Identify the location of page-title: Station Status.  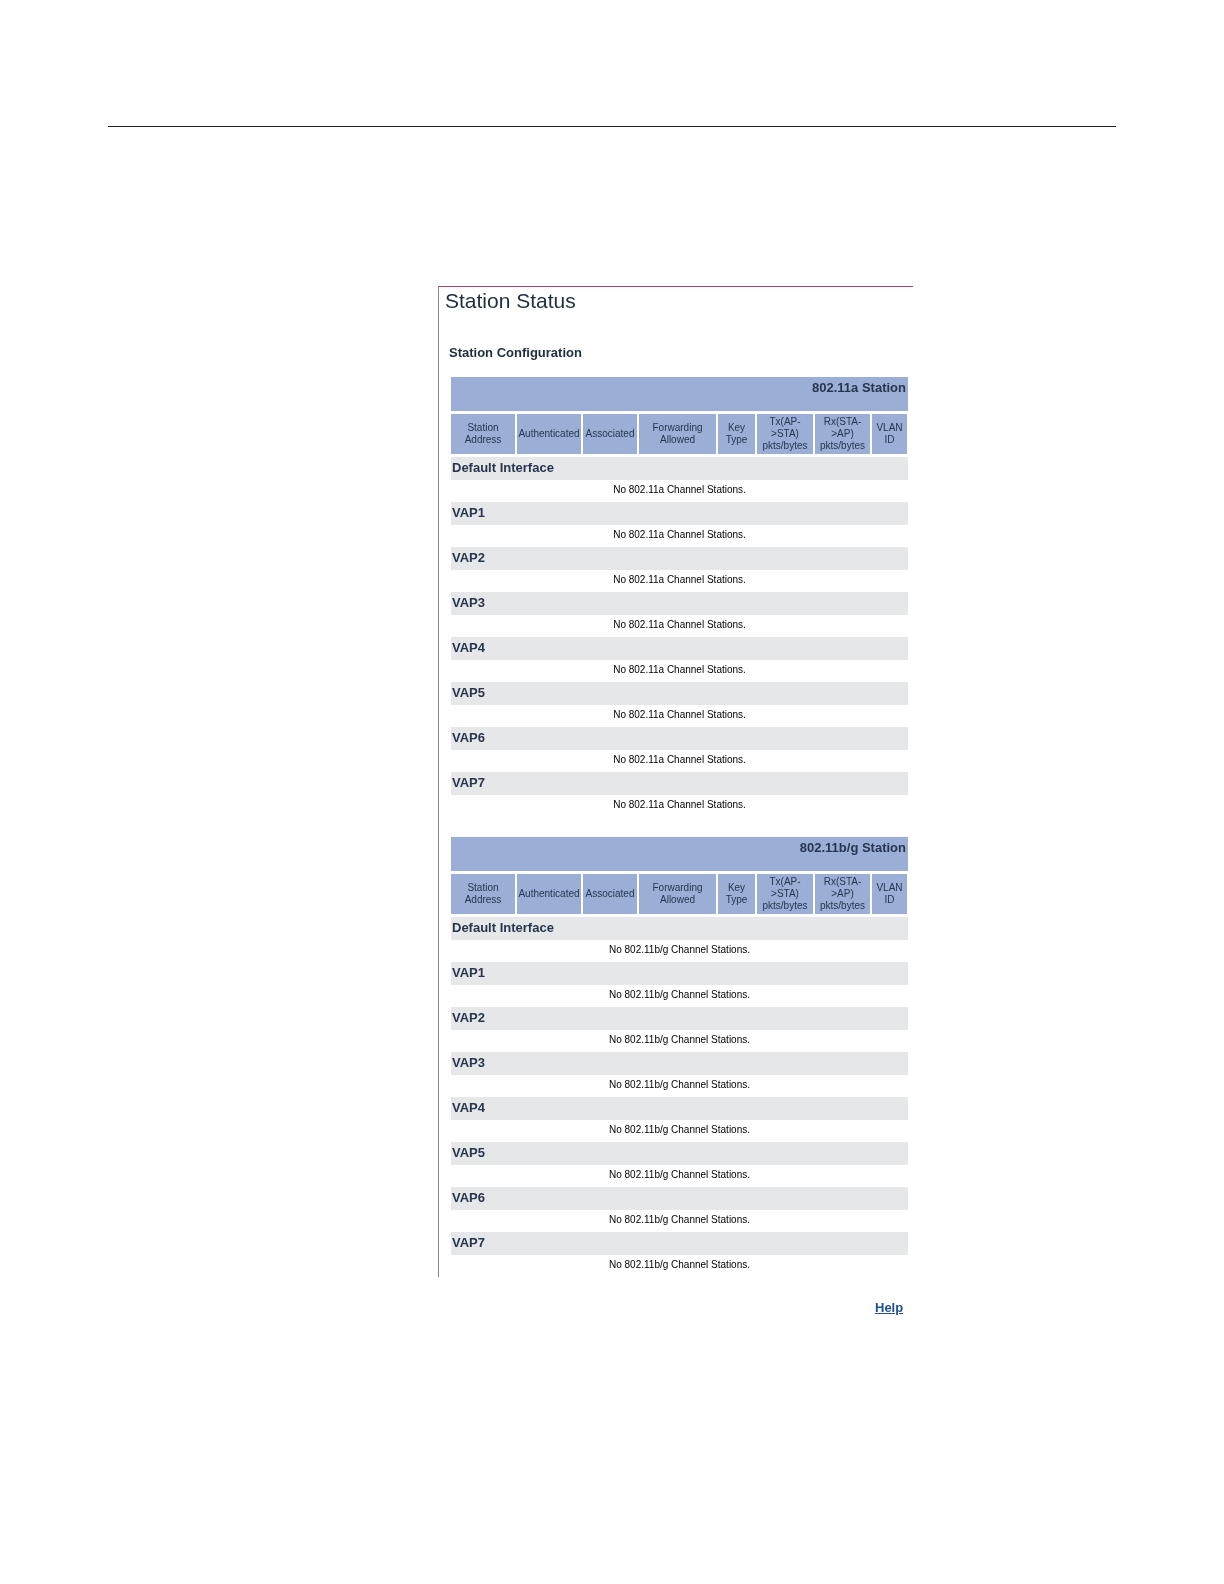
(511, 301).